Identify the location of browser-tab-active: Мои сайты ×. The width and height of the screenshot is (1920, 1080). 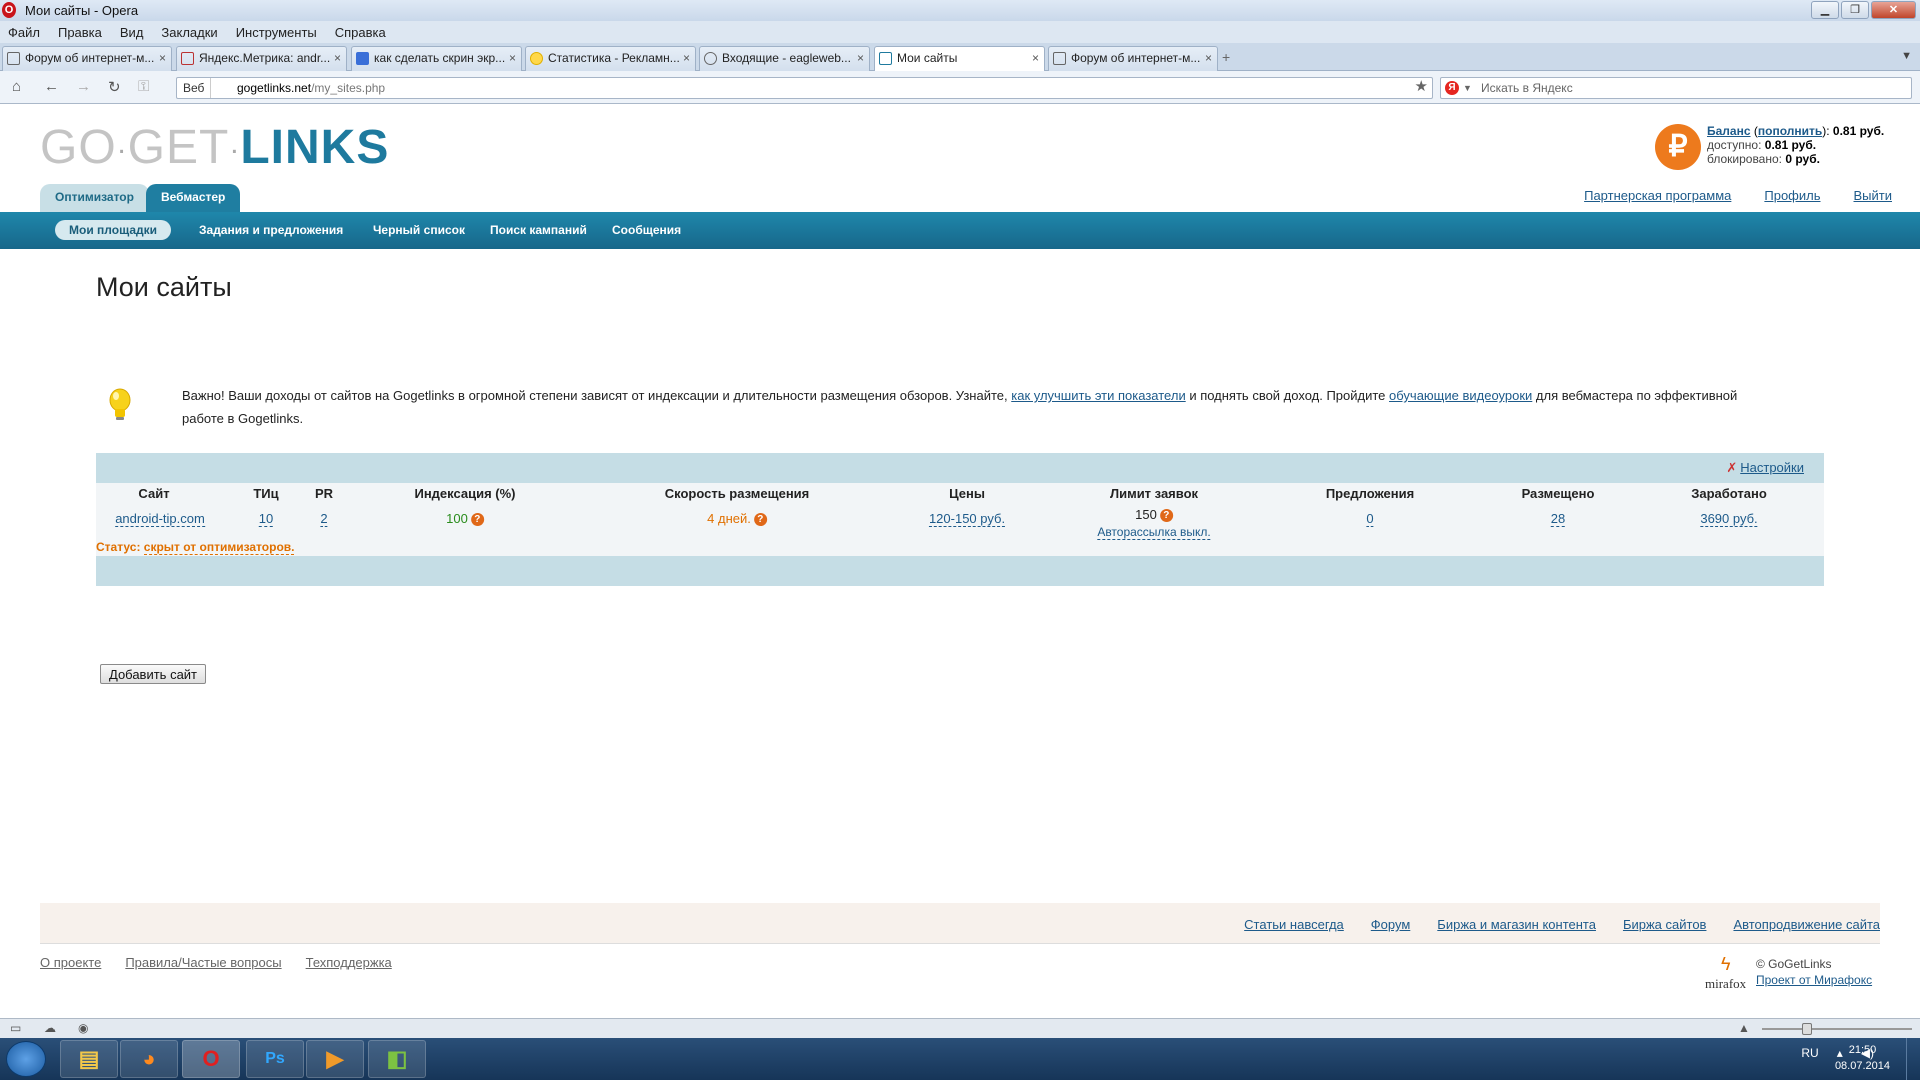
(959, 59).